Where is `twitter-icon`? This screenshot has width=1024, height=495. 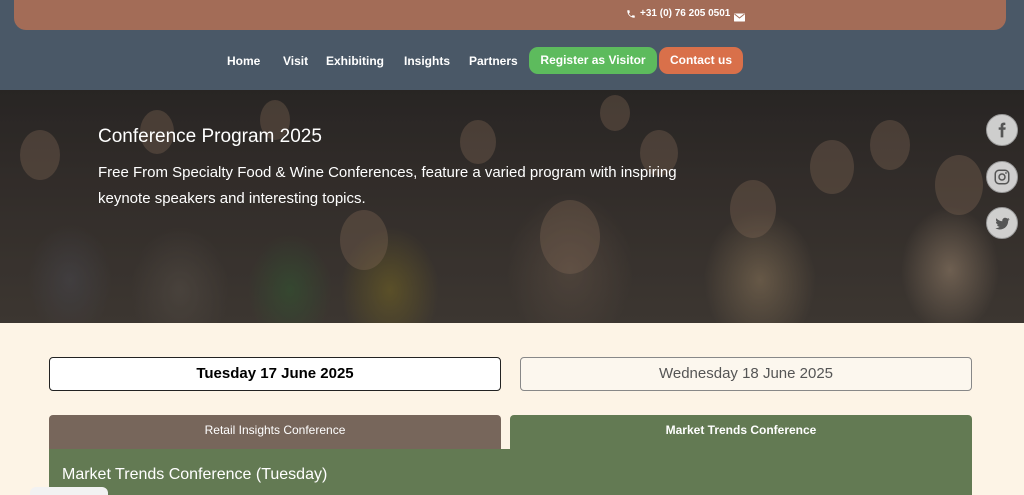 twitter-icon is located at coordinates (1002, 223).